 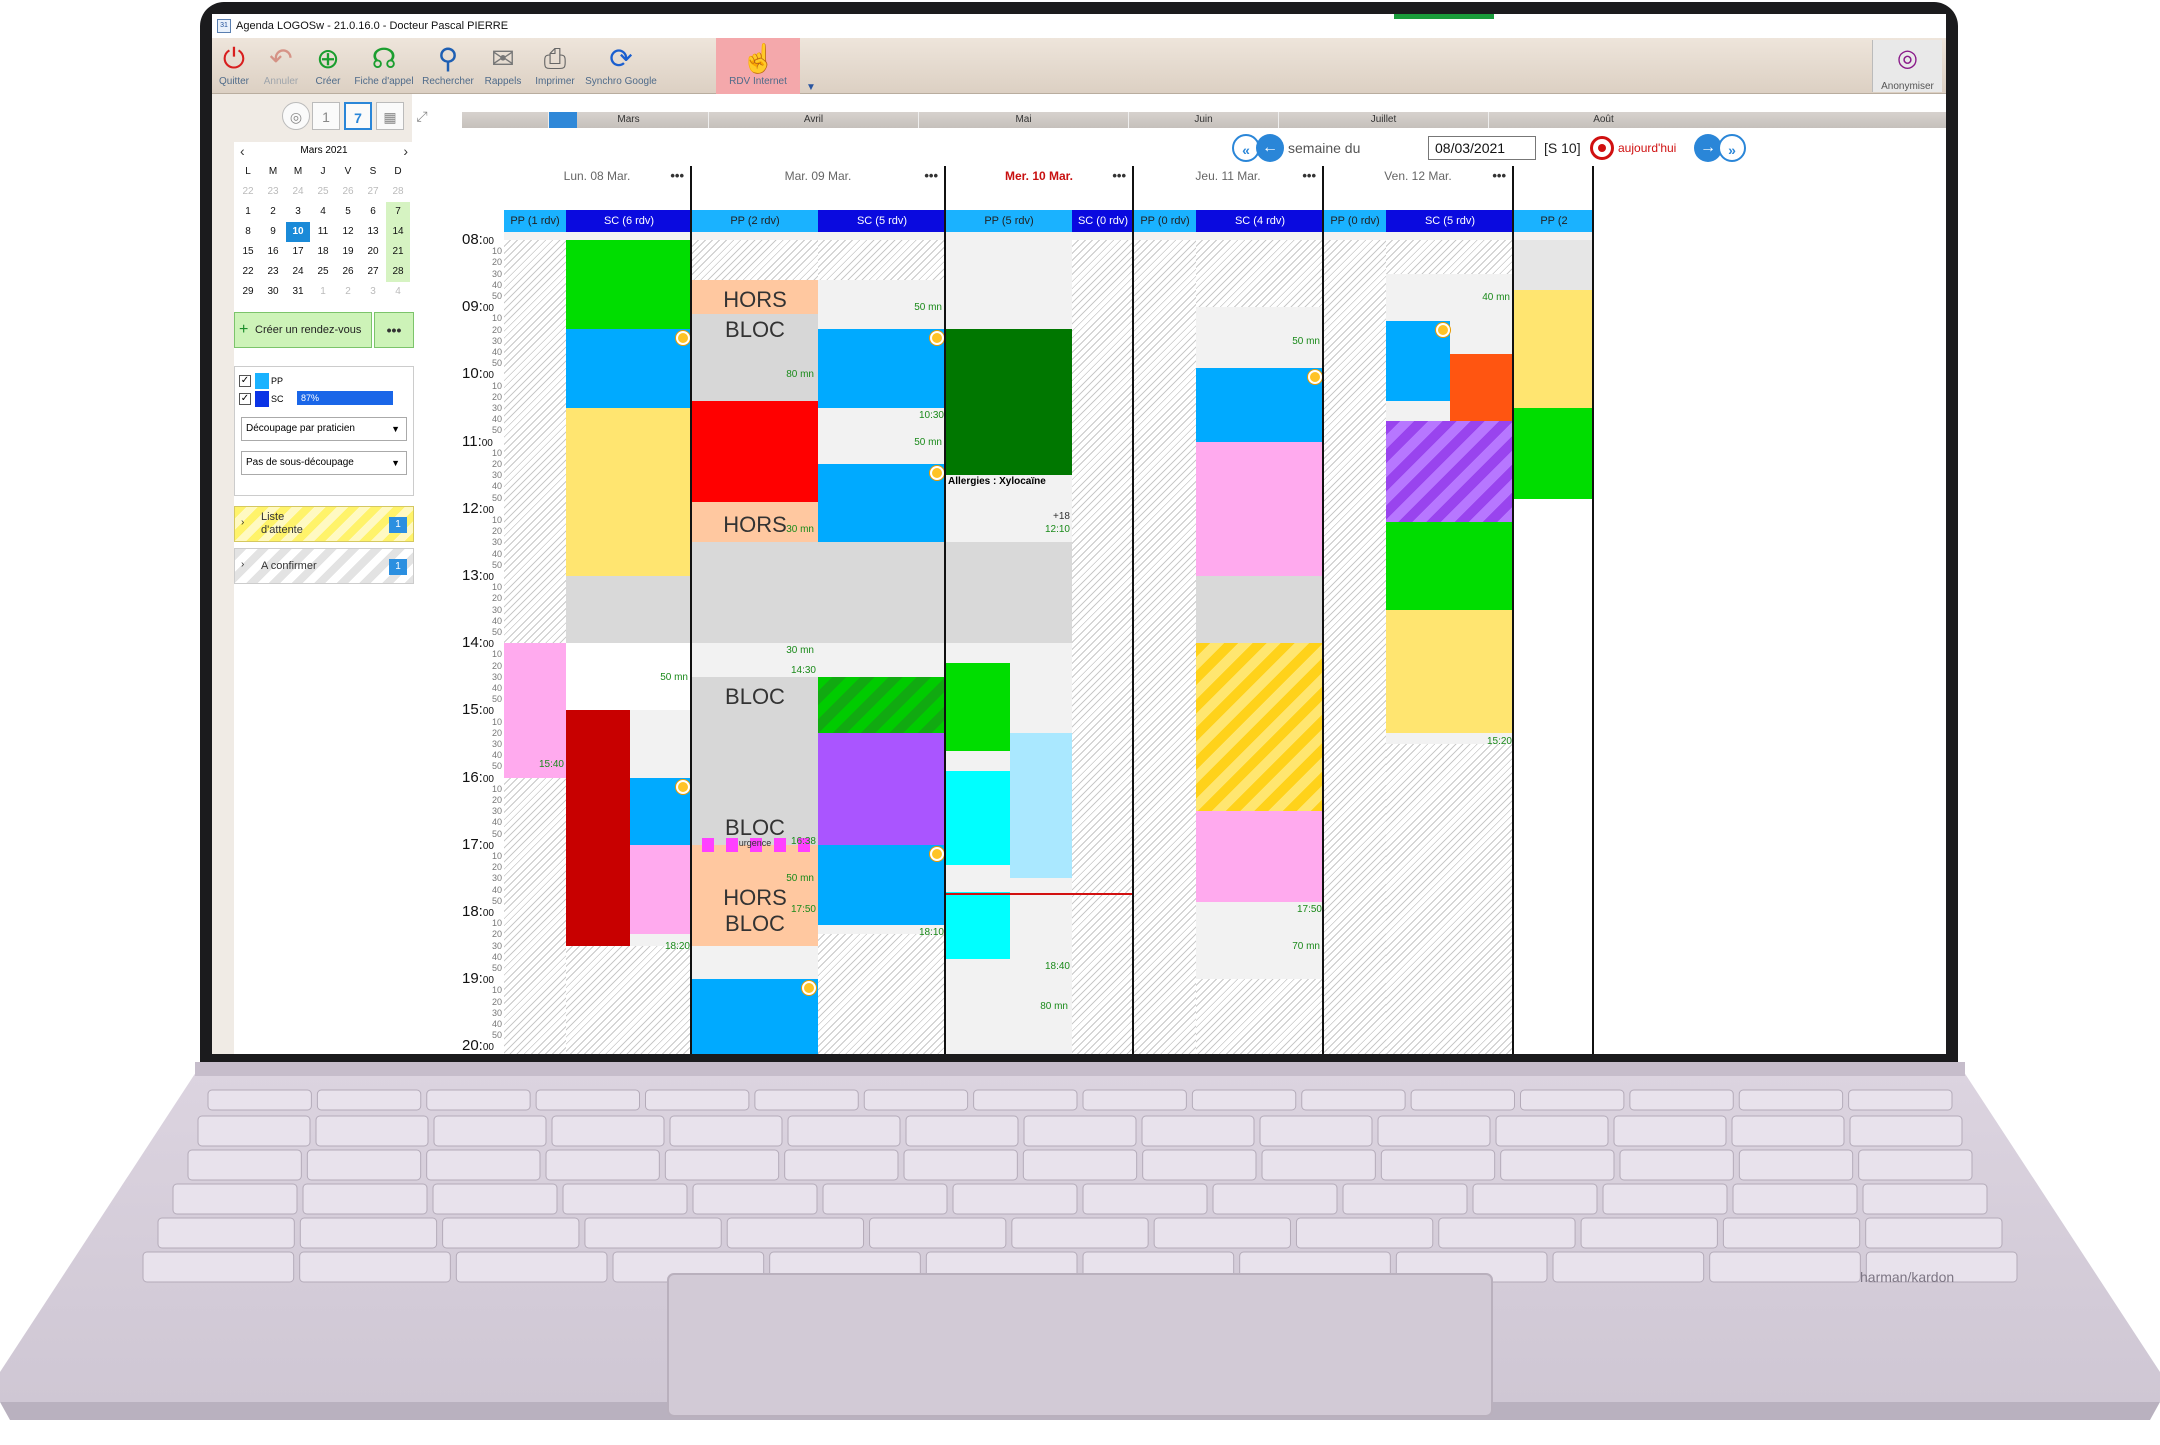 I want to click on mini-calendar-day: 23, so click(x=273, y=272).